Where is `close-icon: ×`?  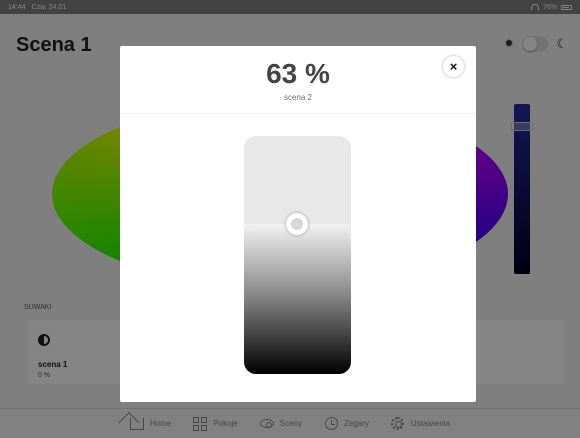
close-icon: × is located at coordinates (453, 66).